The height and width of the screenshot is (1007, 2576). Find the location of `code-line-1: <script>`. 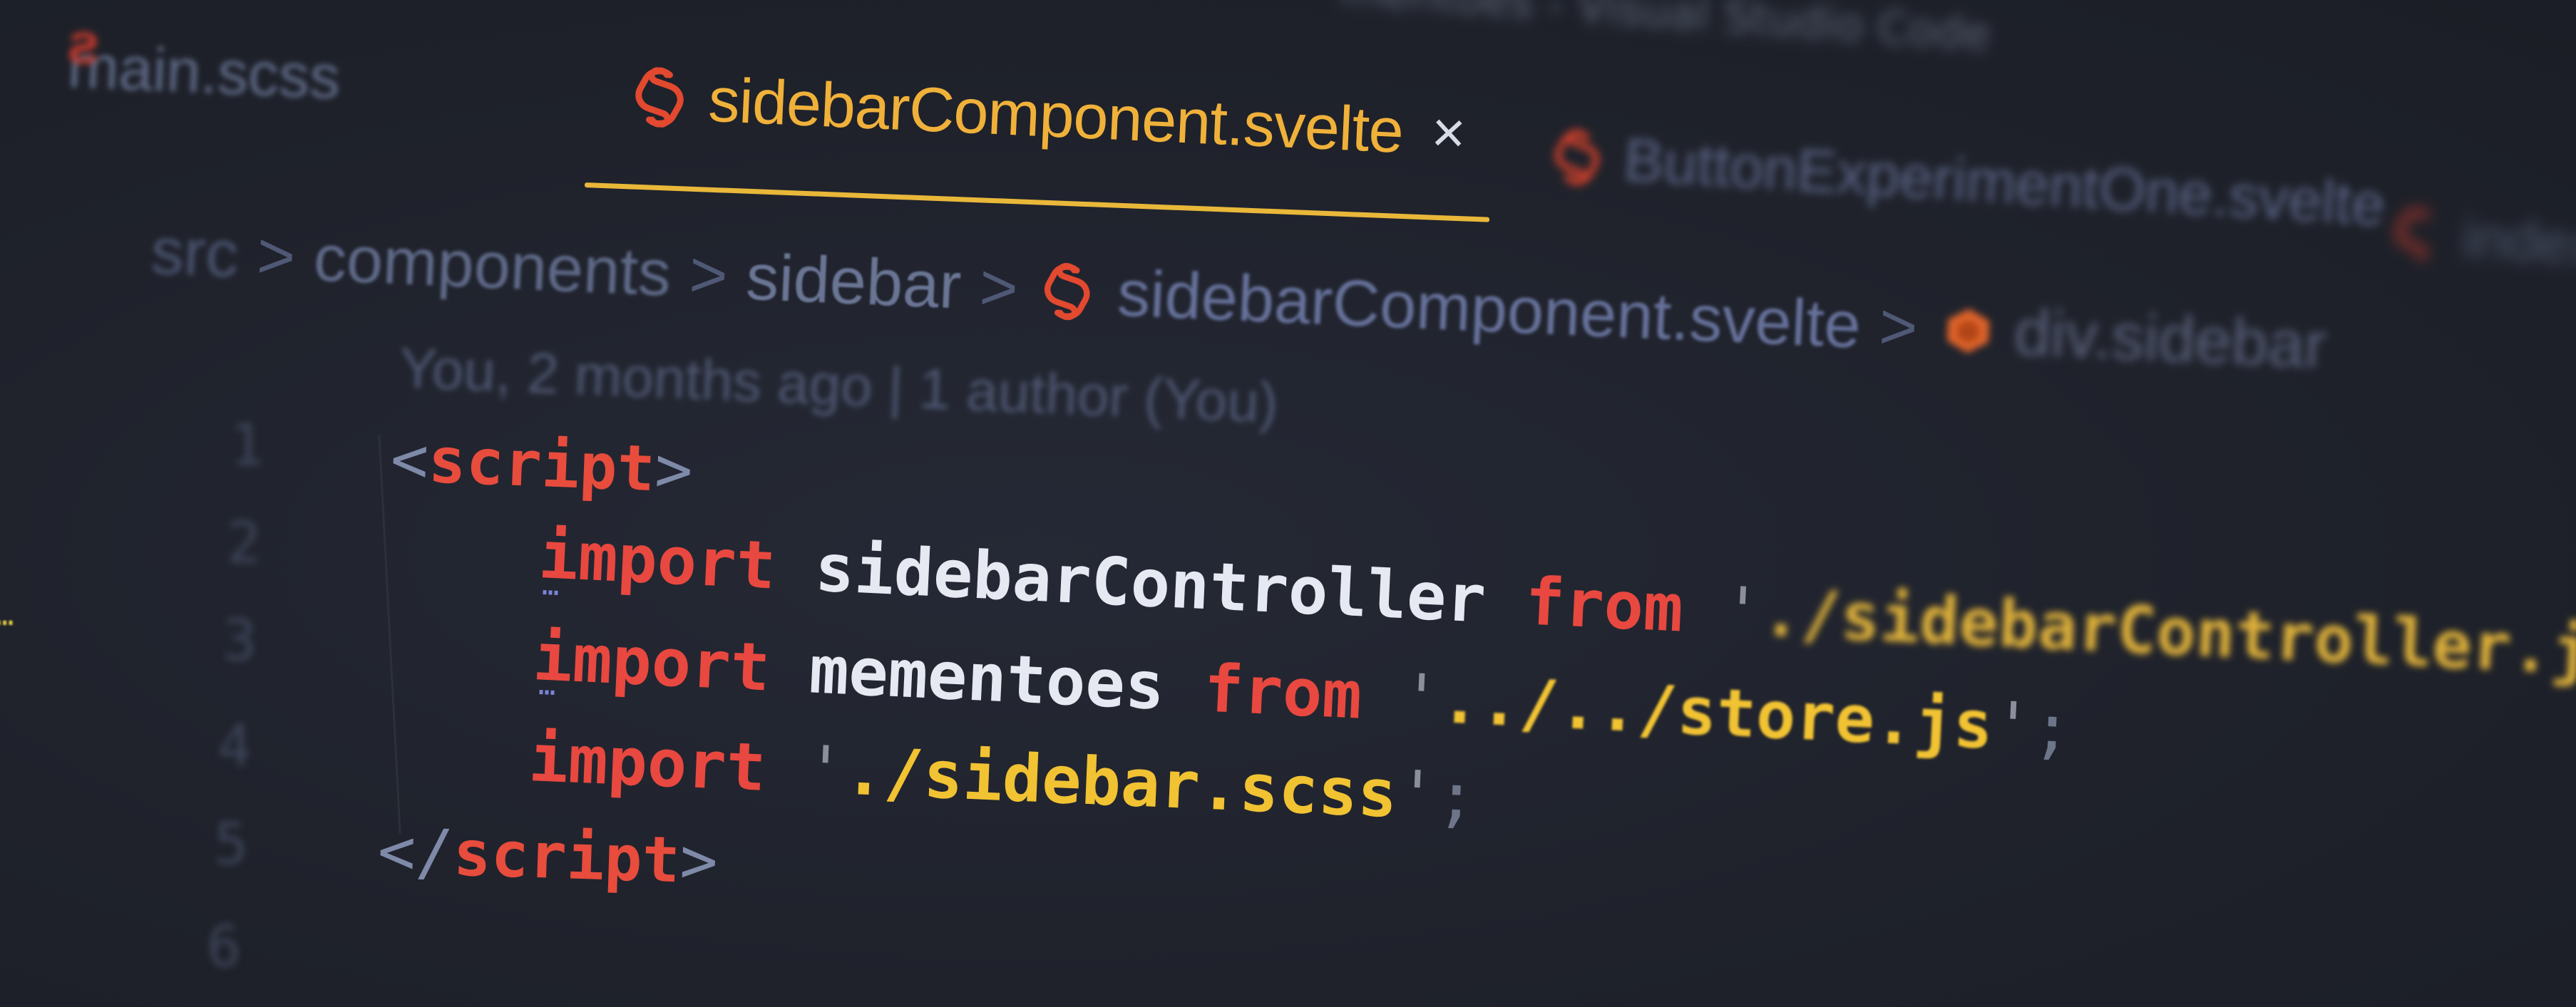

code-line-1: <script> is located at coordinates (541, 464).